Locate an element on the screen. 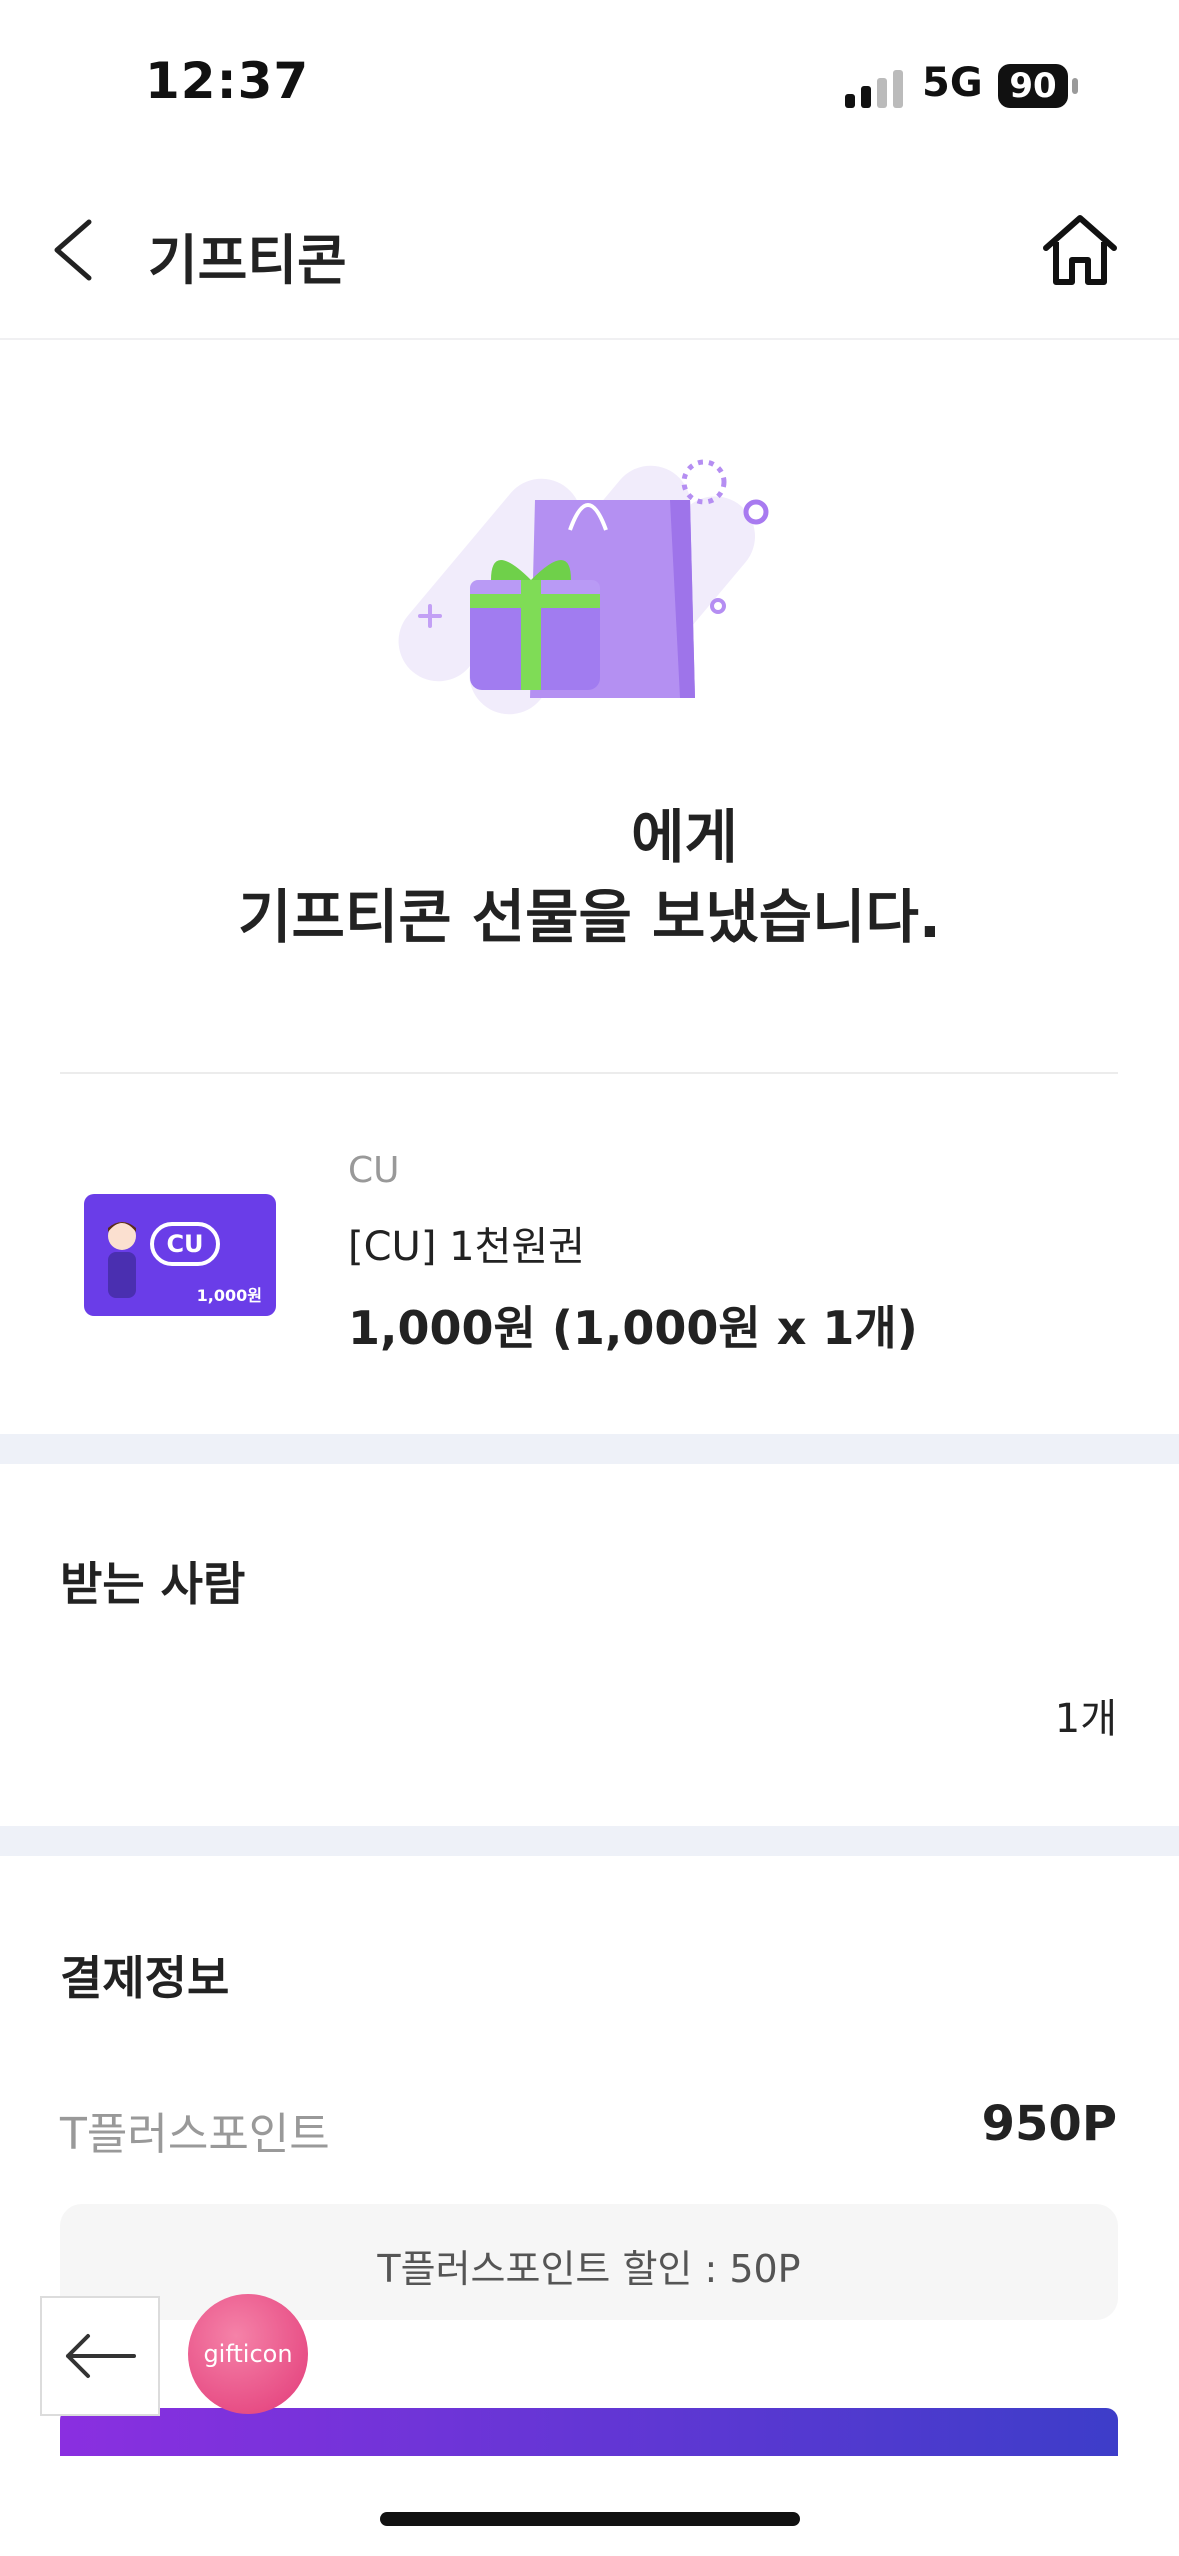 This screenshot has height=2556, width=1179. message-line1-text: 에게 is located at coordinates (684, 837).